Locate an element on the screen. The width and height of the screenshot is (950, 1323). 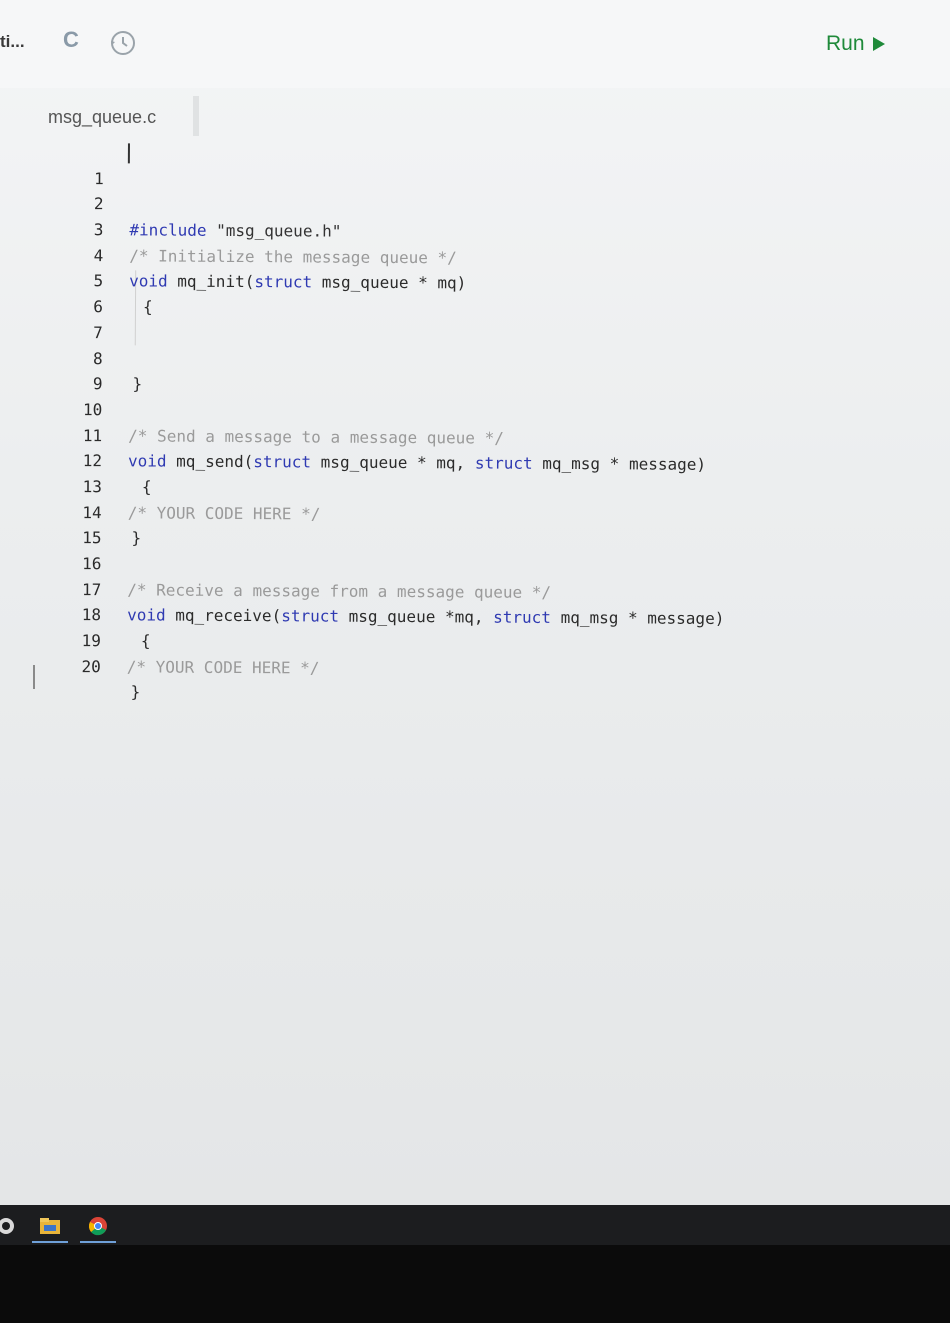
text-cursor is located at coordinates (34, 677).